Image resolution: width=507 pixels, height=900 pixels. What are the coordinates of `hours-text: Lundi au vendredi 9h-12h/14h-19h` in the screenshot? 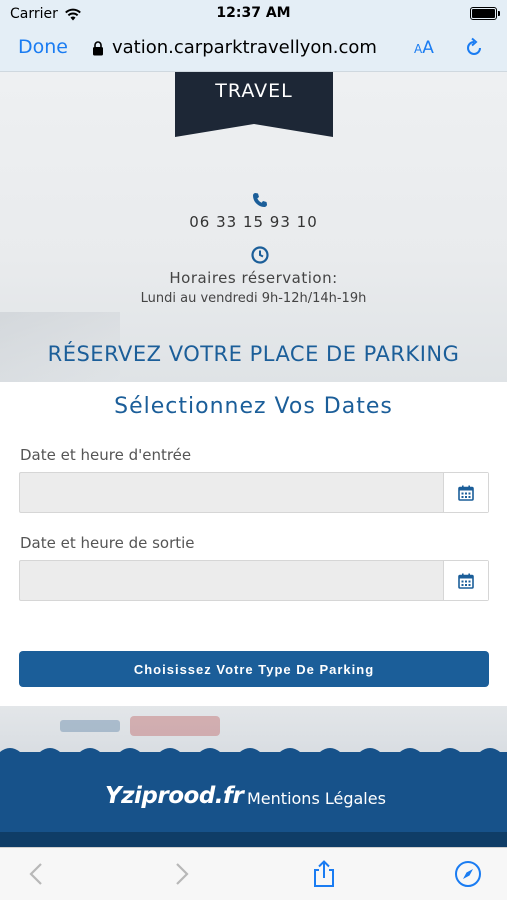 It's located at (253, 298).